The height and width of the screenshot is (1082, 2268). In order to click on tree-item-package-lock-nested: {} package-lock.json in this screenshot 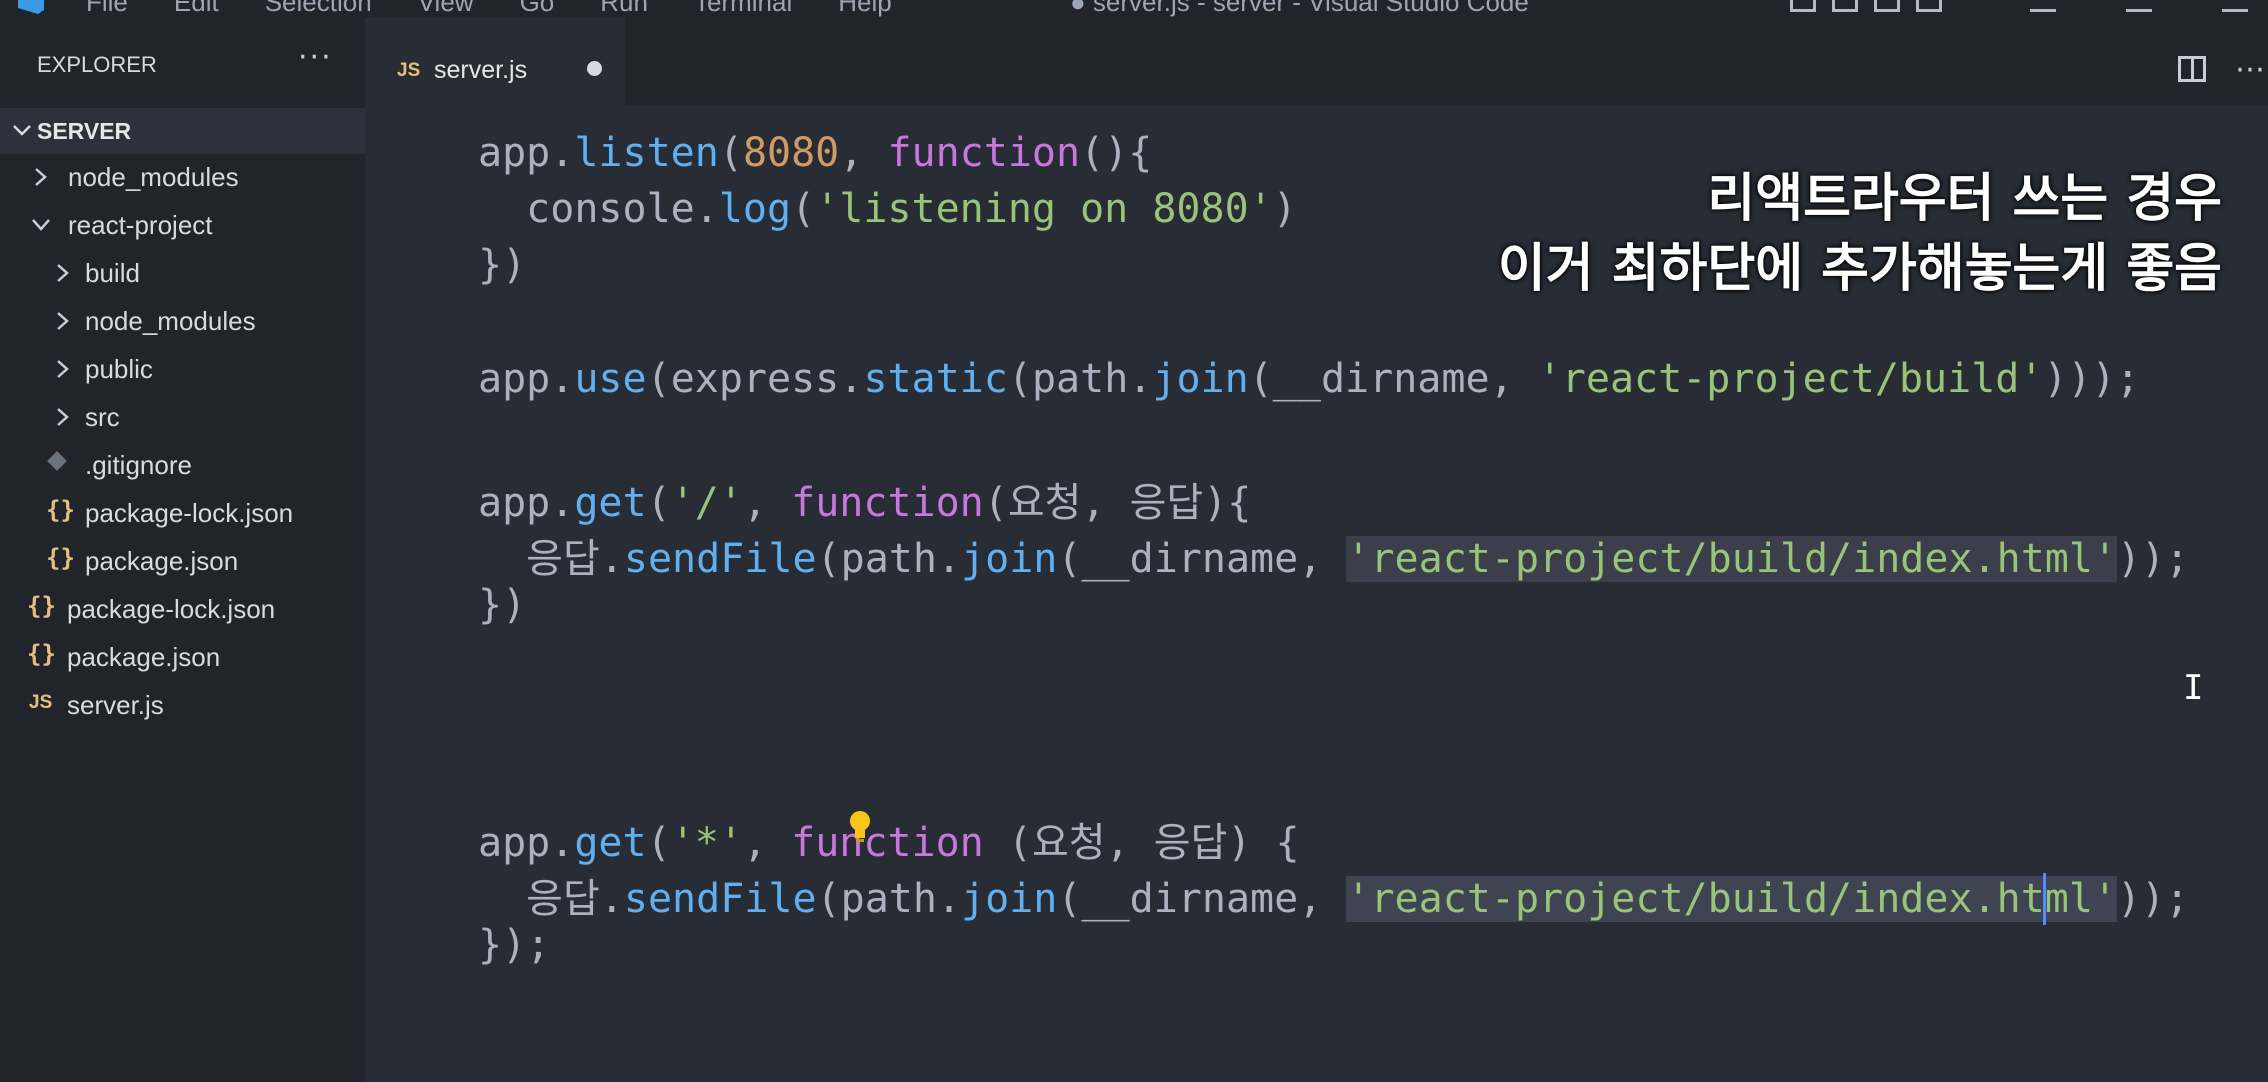, I will do `click(211, 512)`.